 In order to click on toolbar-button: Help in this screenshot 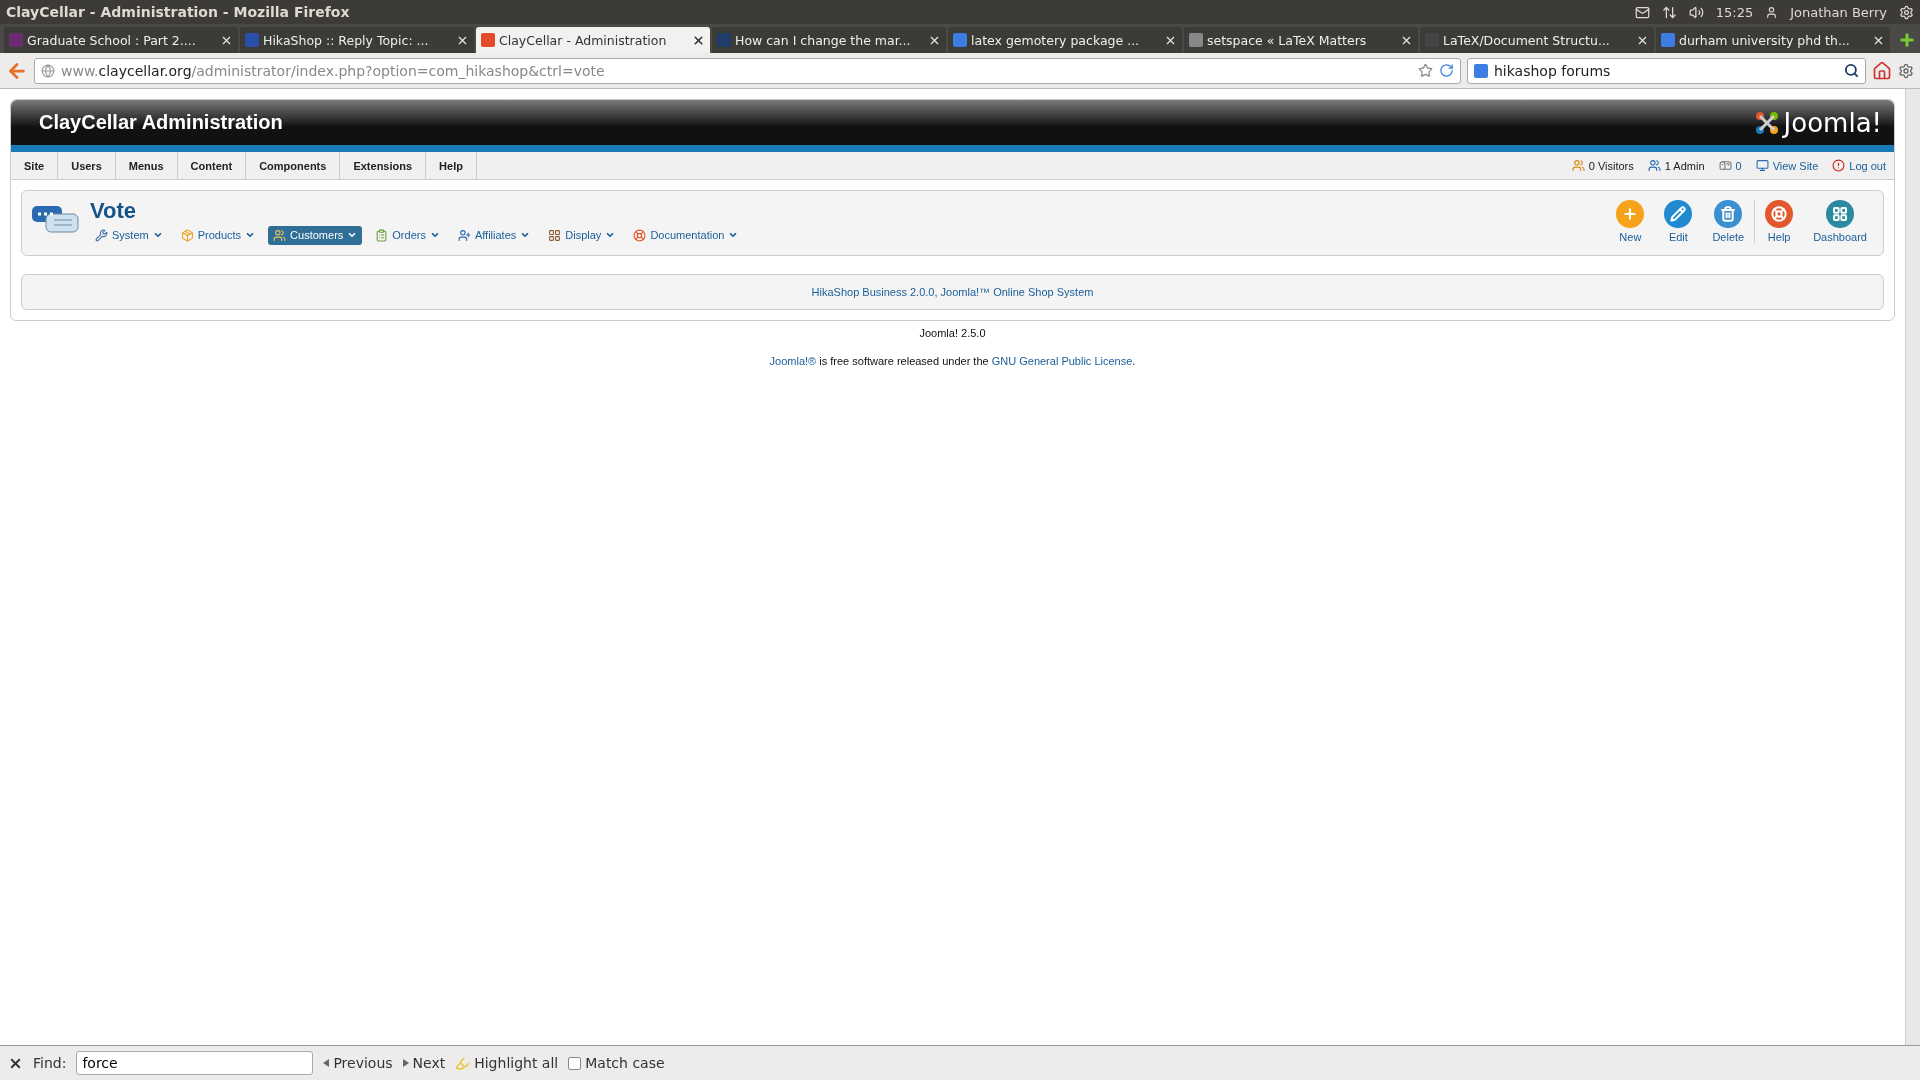, I will do `click(1779, 221)`.